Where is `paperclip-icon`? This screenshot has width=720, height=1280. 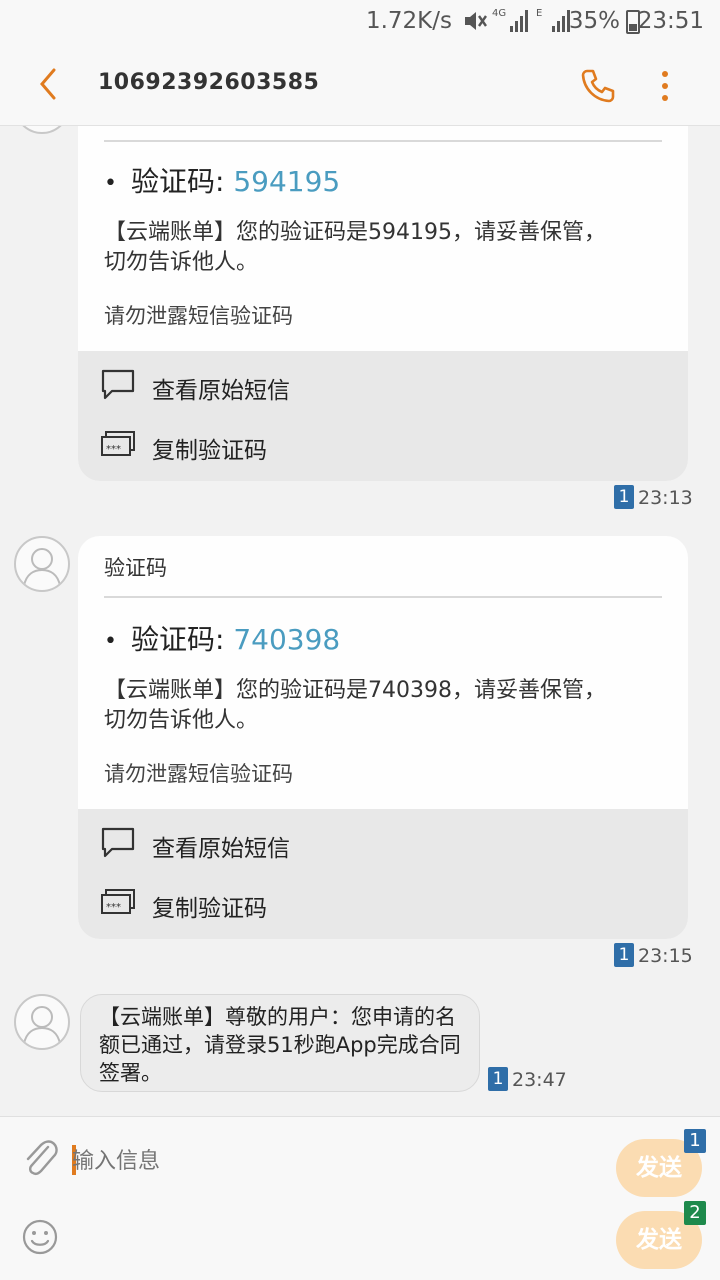 paperclip-icon is located at coordinates (42, 1158).